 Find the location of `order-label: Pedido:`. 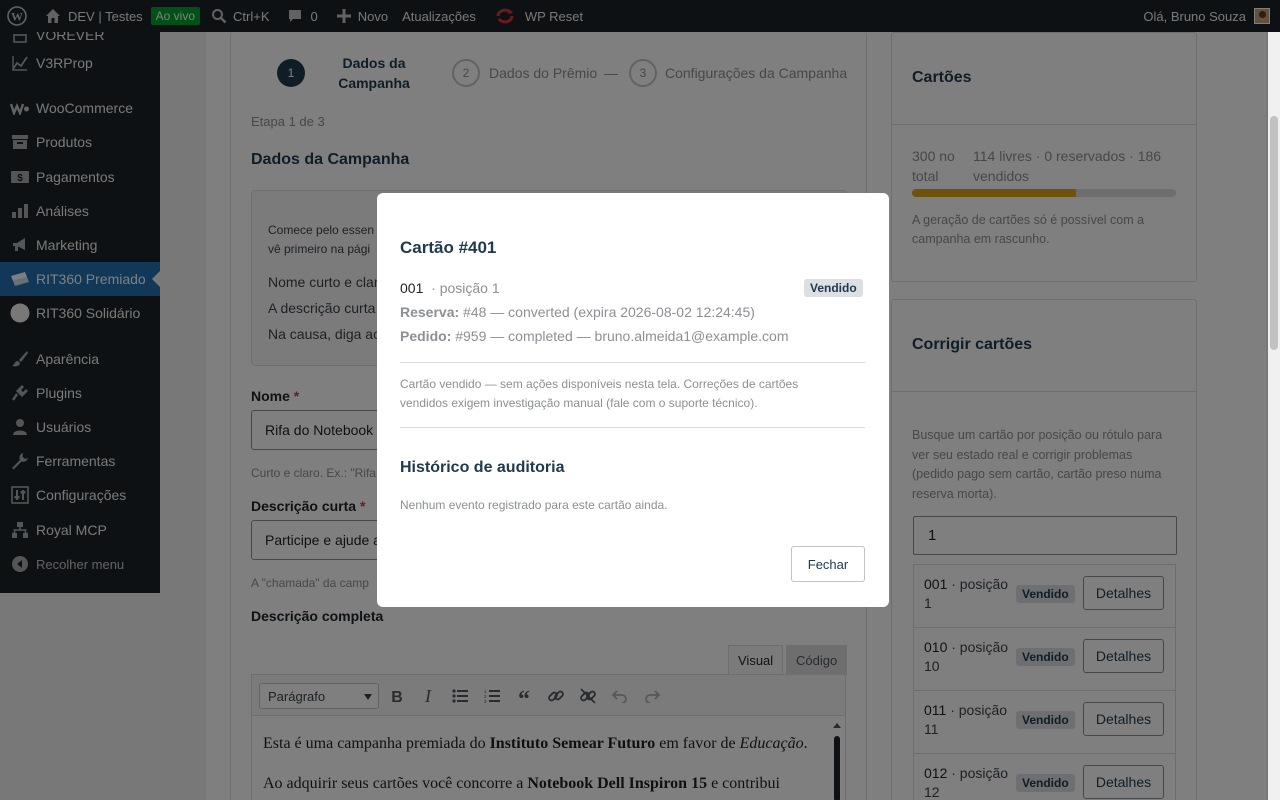

order-label: Pedido: is located at coordinates (426, 336).